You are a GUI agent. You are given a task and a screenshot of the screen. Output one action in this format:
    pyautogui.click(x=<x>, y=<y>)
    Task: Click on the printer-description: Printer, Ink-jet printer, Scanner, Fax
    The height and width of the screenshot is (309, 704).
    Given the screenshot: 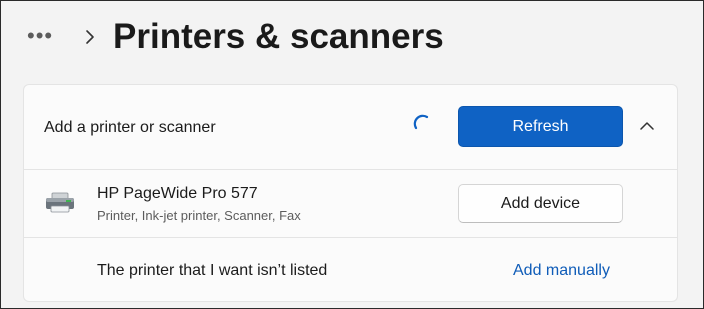 What is the action you would take?
    pyautogui.click(x=199, y=215)
    